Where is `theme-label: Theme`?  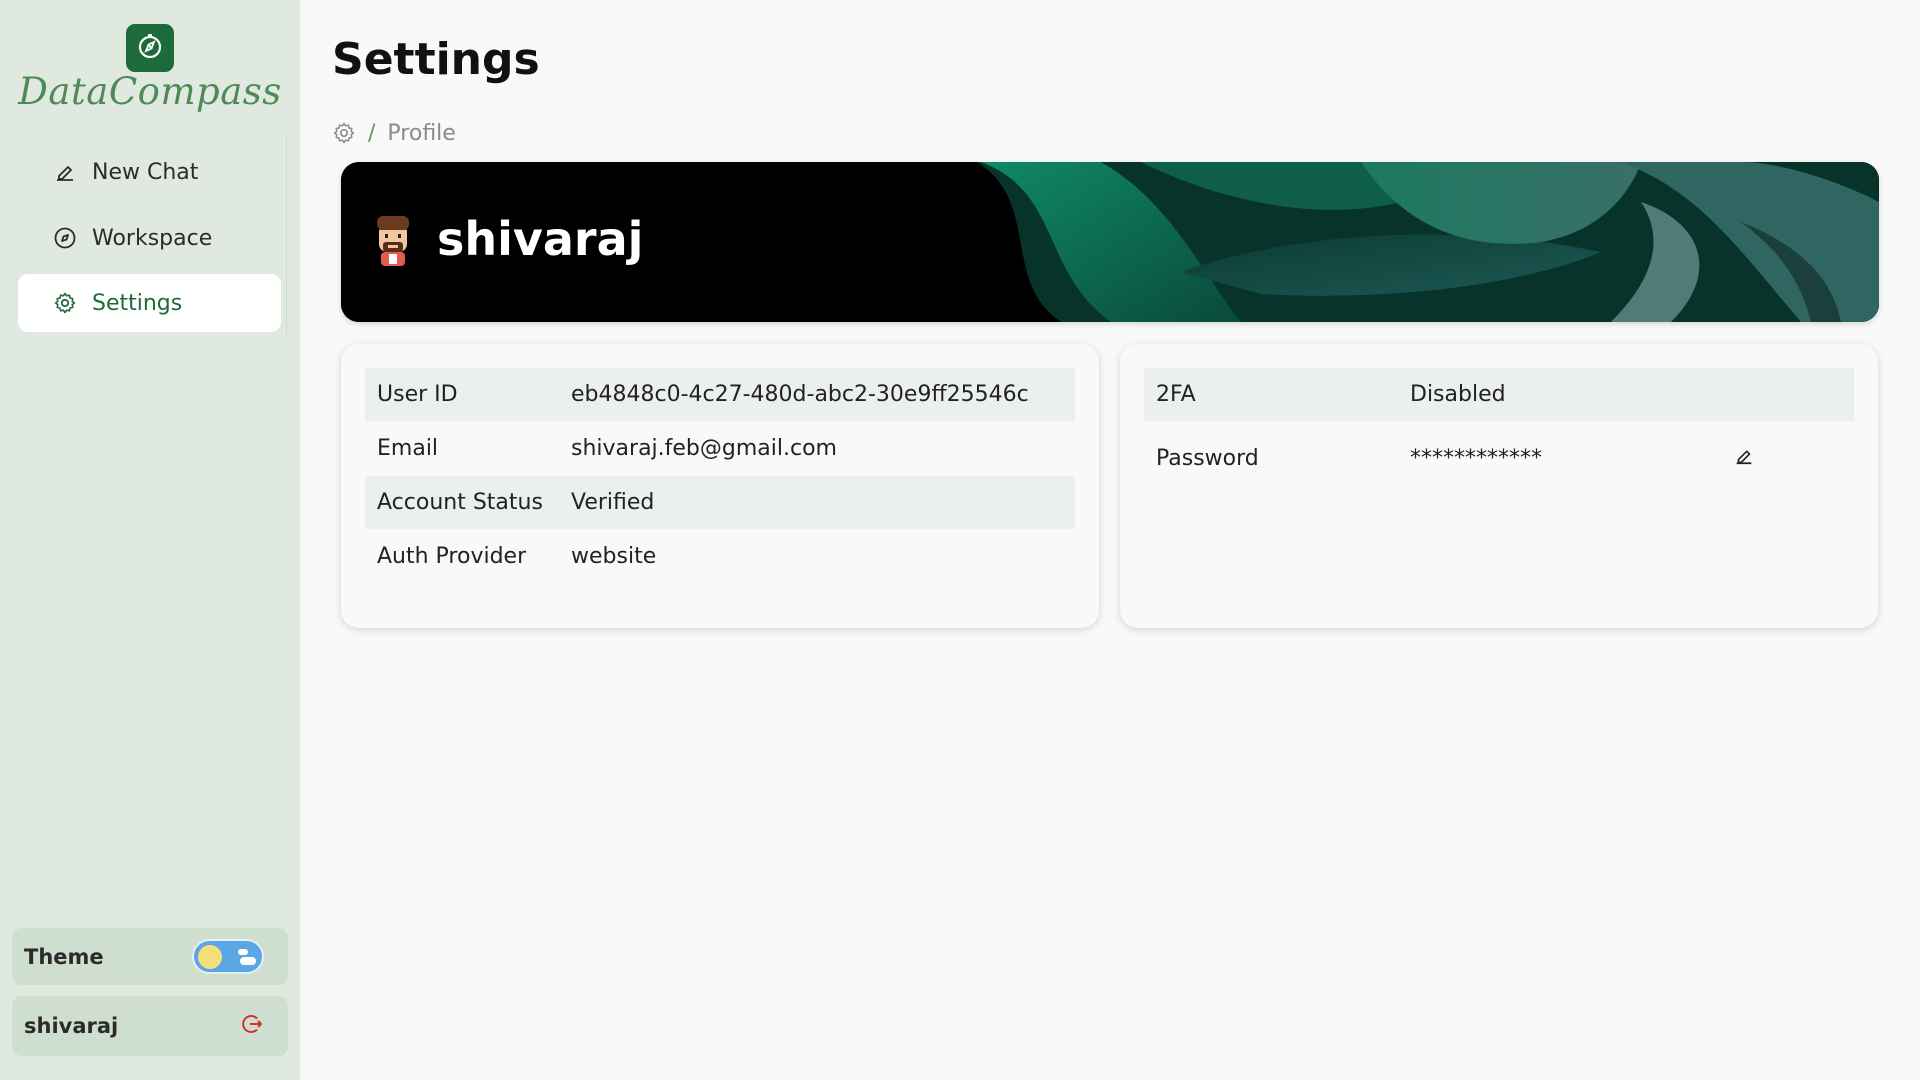
theme-label: Theme is located at coordinates (64, 956).